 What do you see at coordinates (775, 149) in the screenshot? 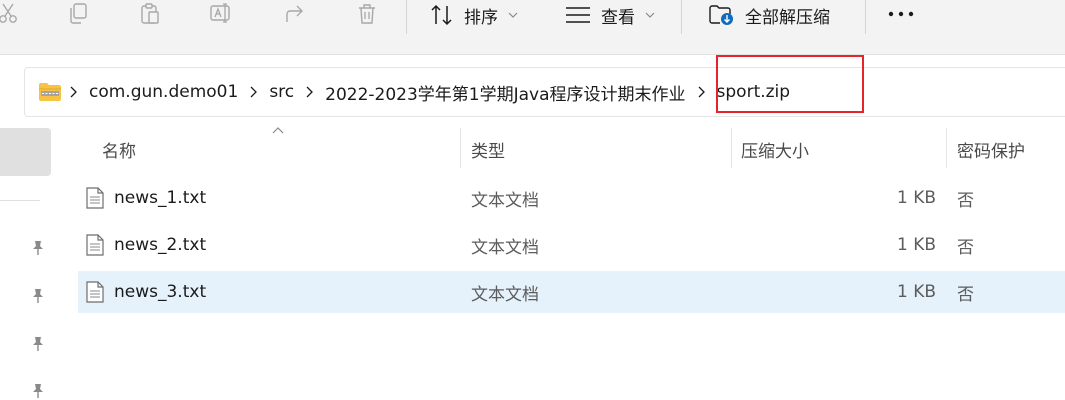
I see `column-header-compressed-size: 压缩大小` at bounding box center [775, 149].